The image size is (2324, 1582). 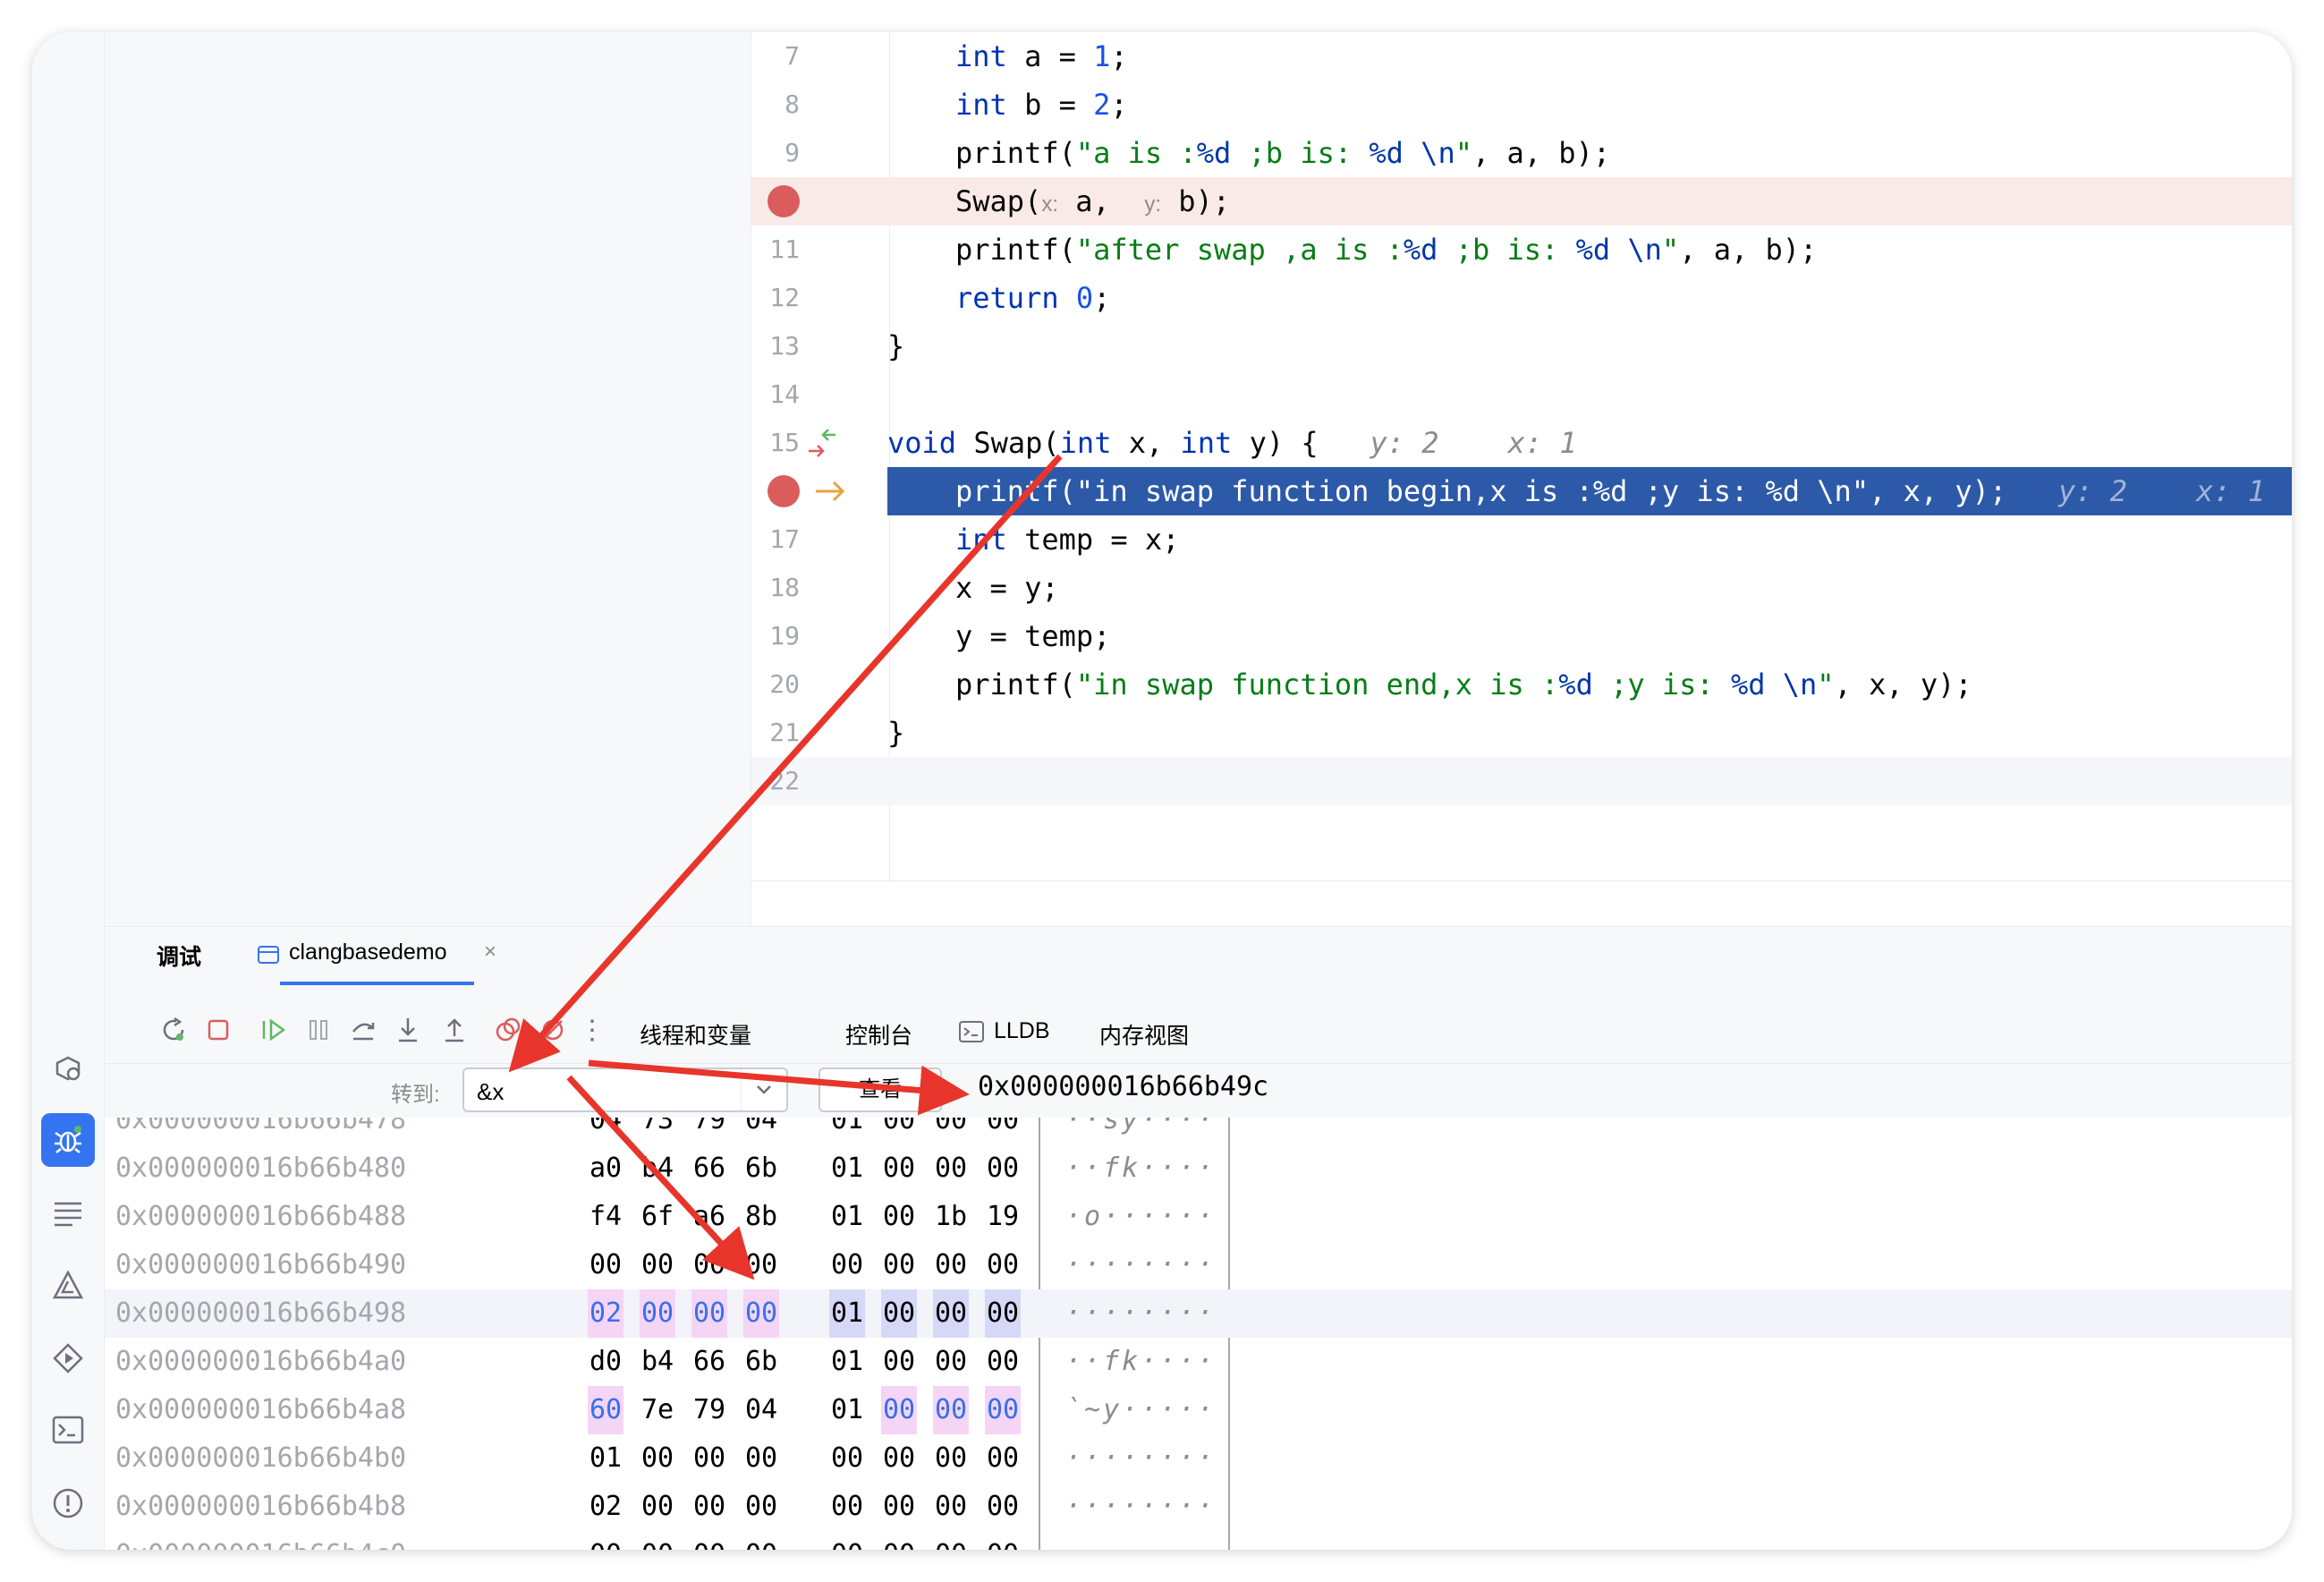 What do you see at coordinates (709, 1217) in the screenshot?
I see `memory-byte: a6` at bounding box center [709, 1217].